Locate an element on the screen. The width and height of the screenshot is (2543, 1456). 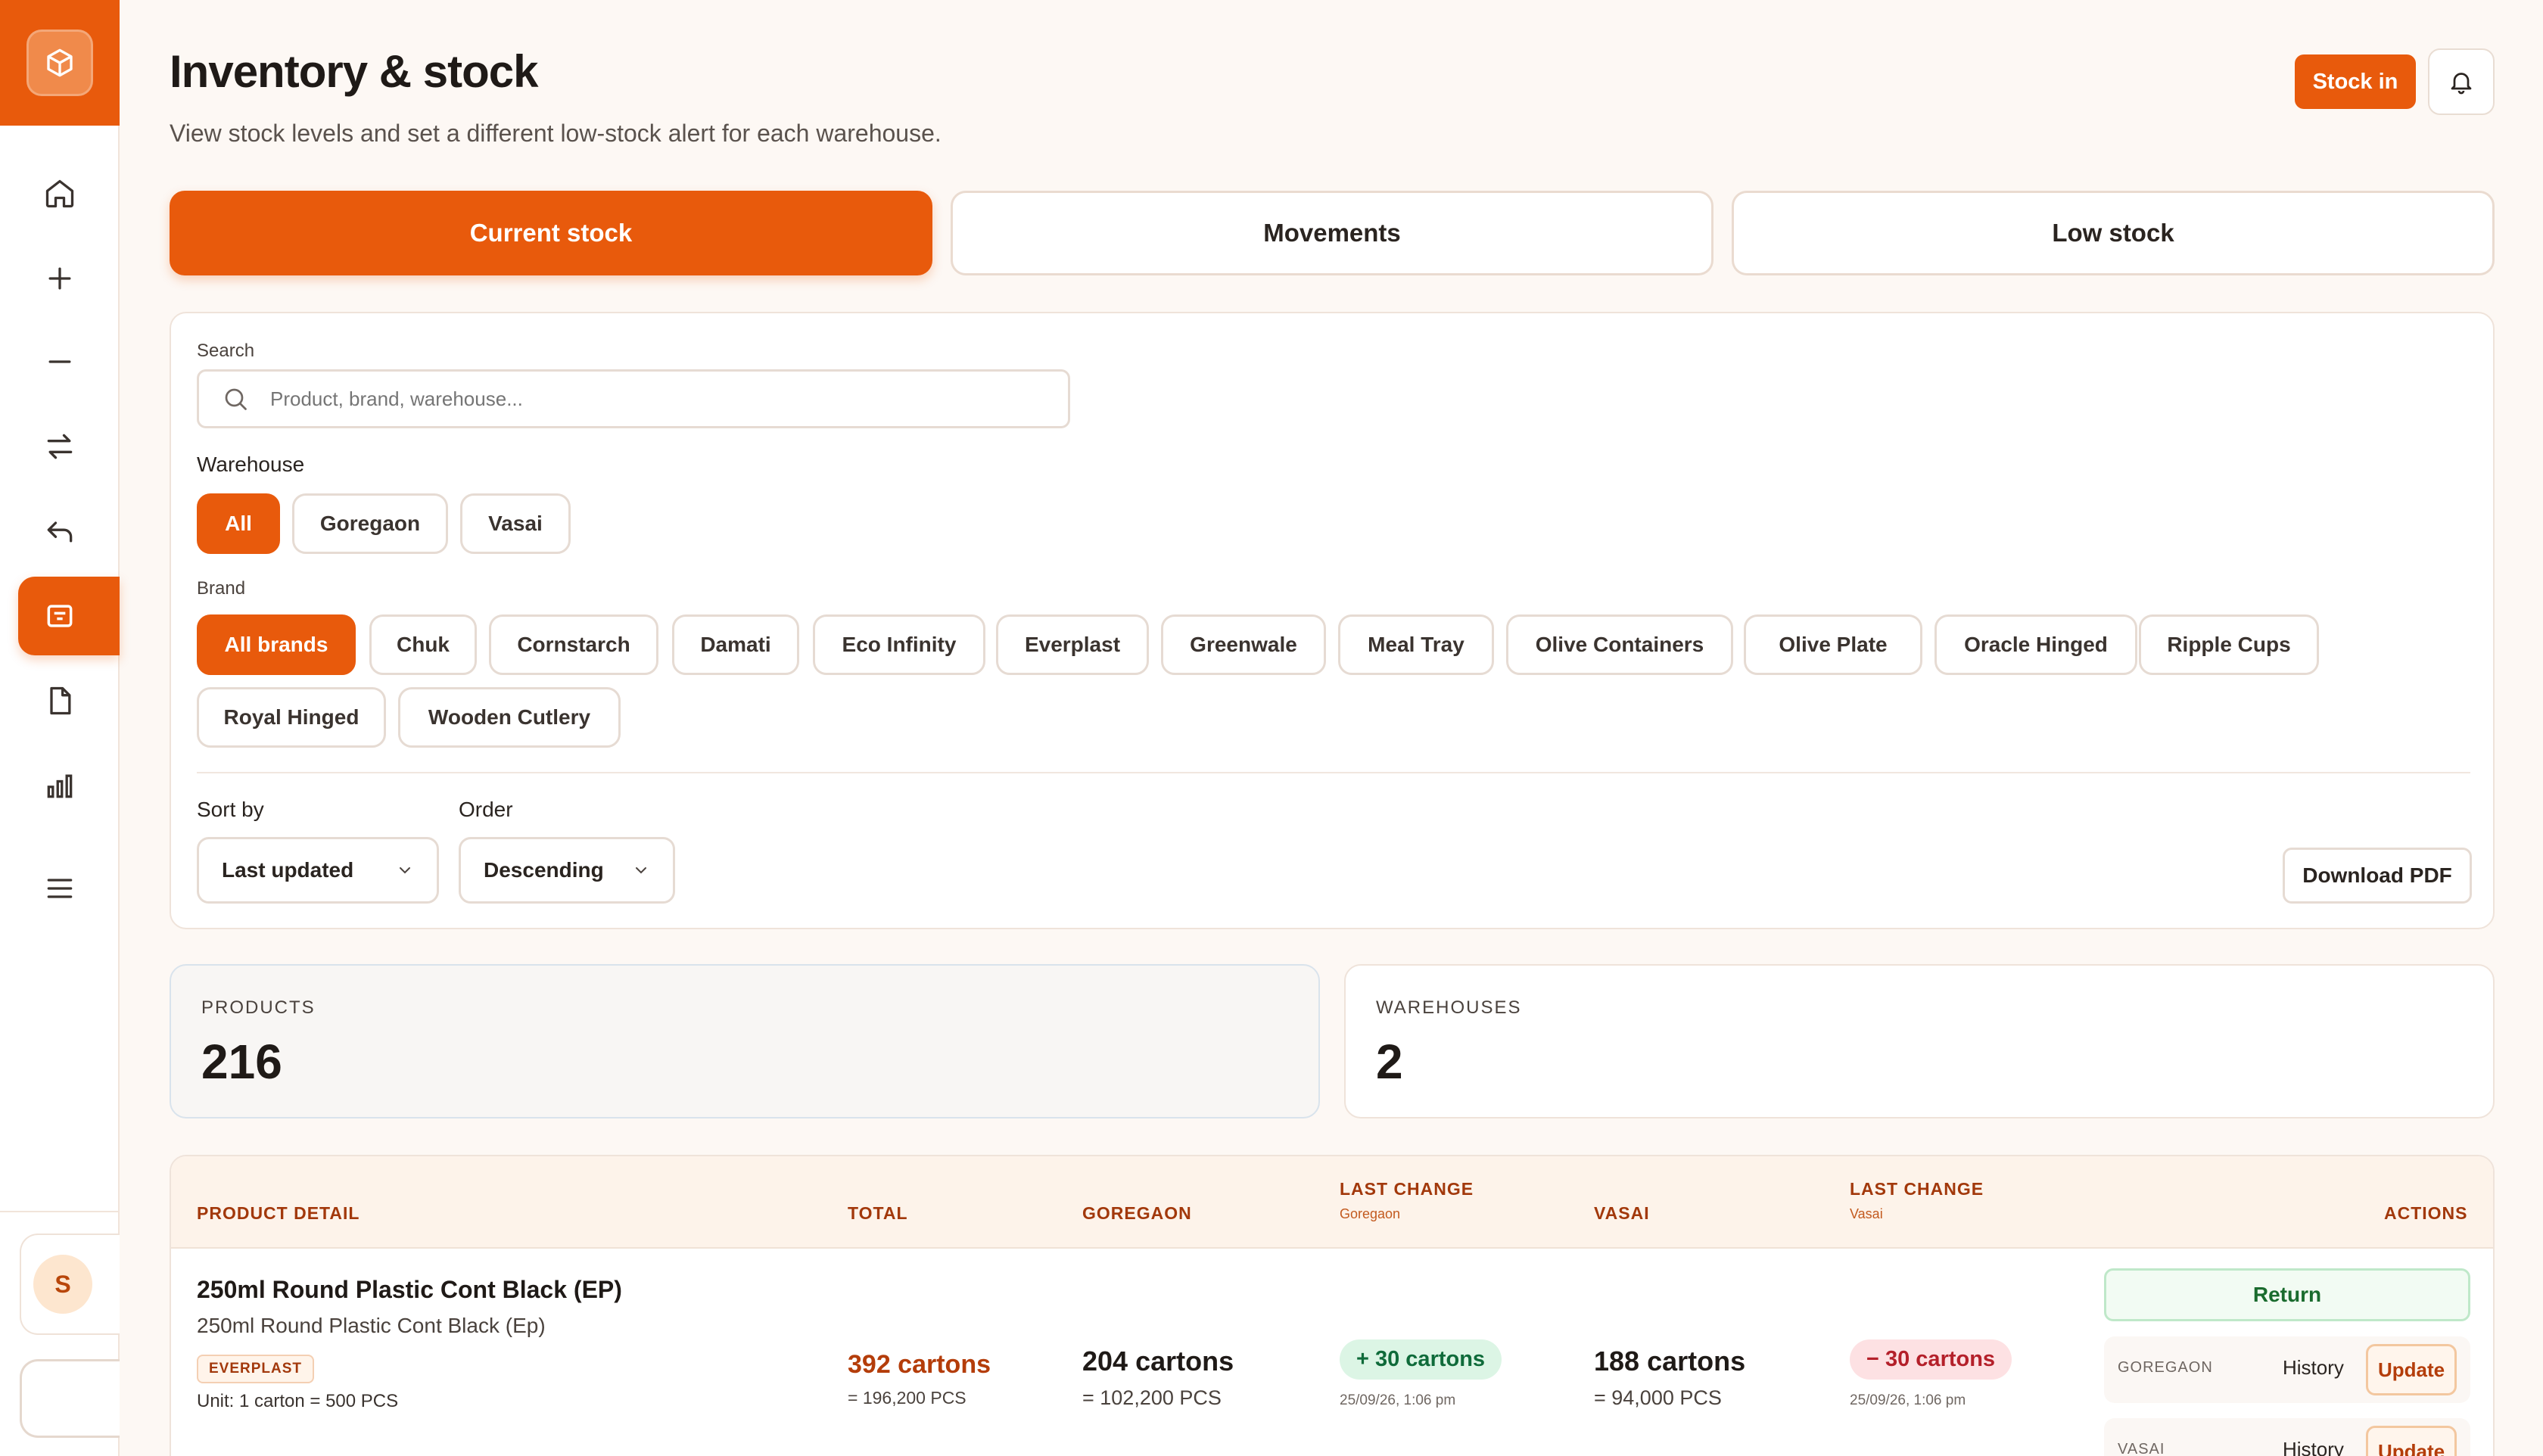
brand-chip-everplast: Everplast is located at coordinates (1072, 644).